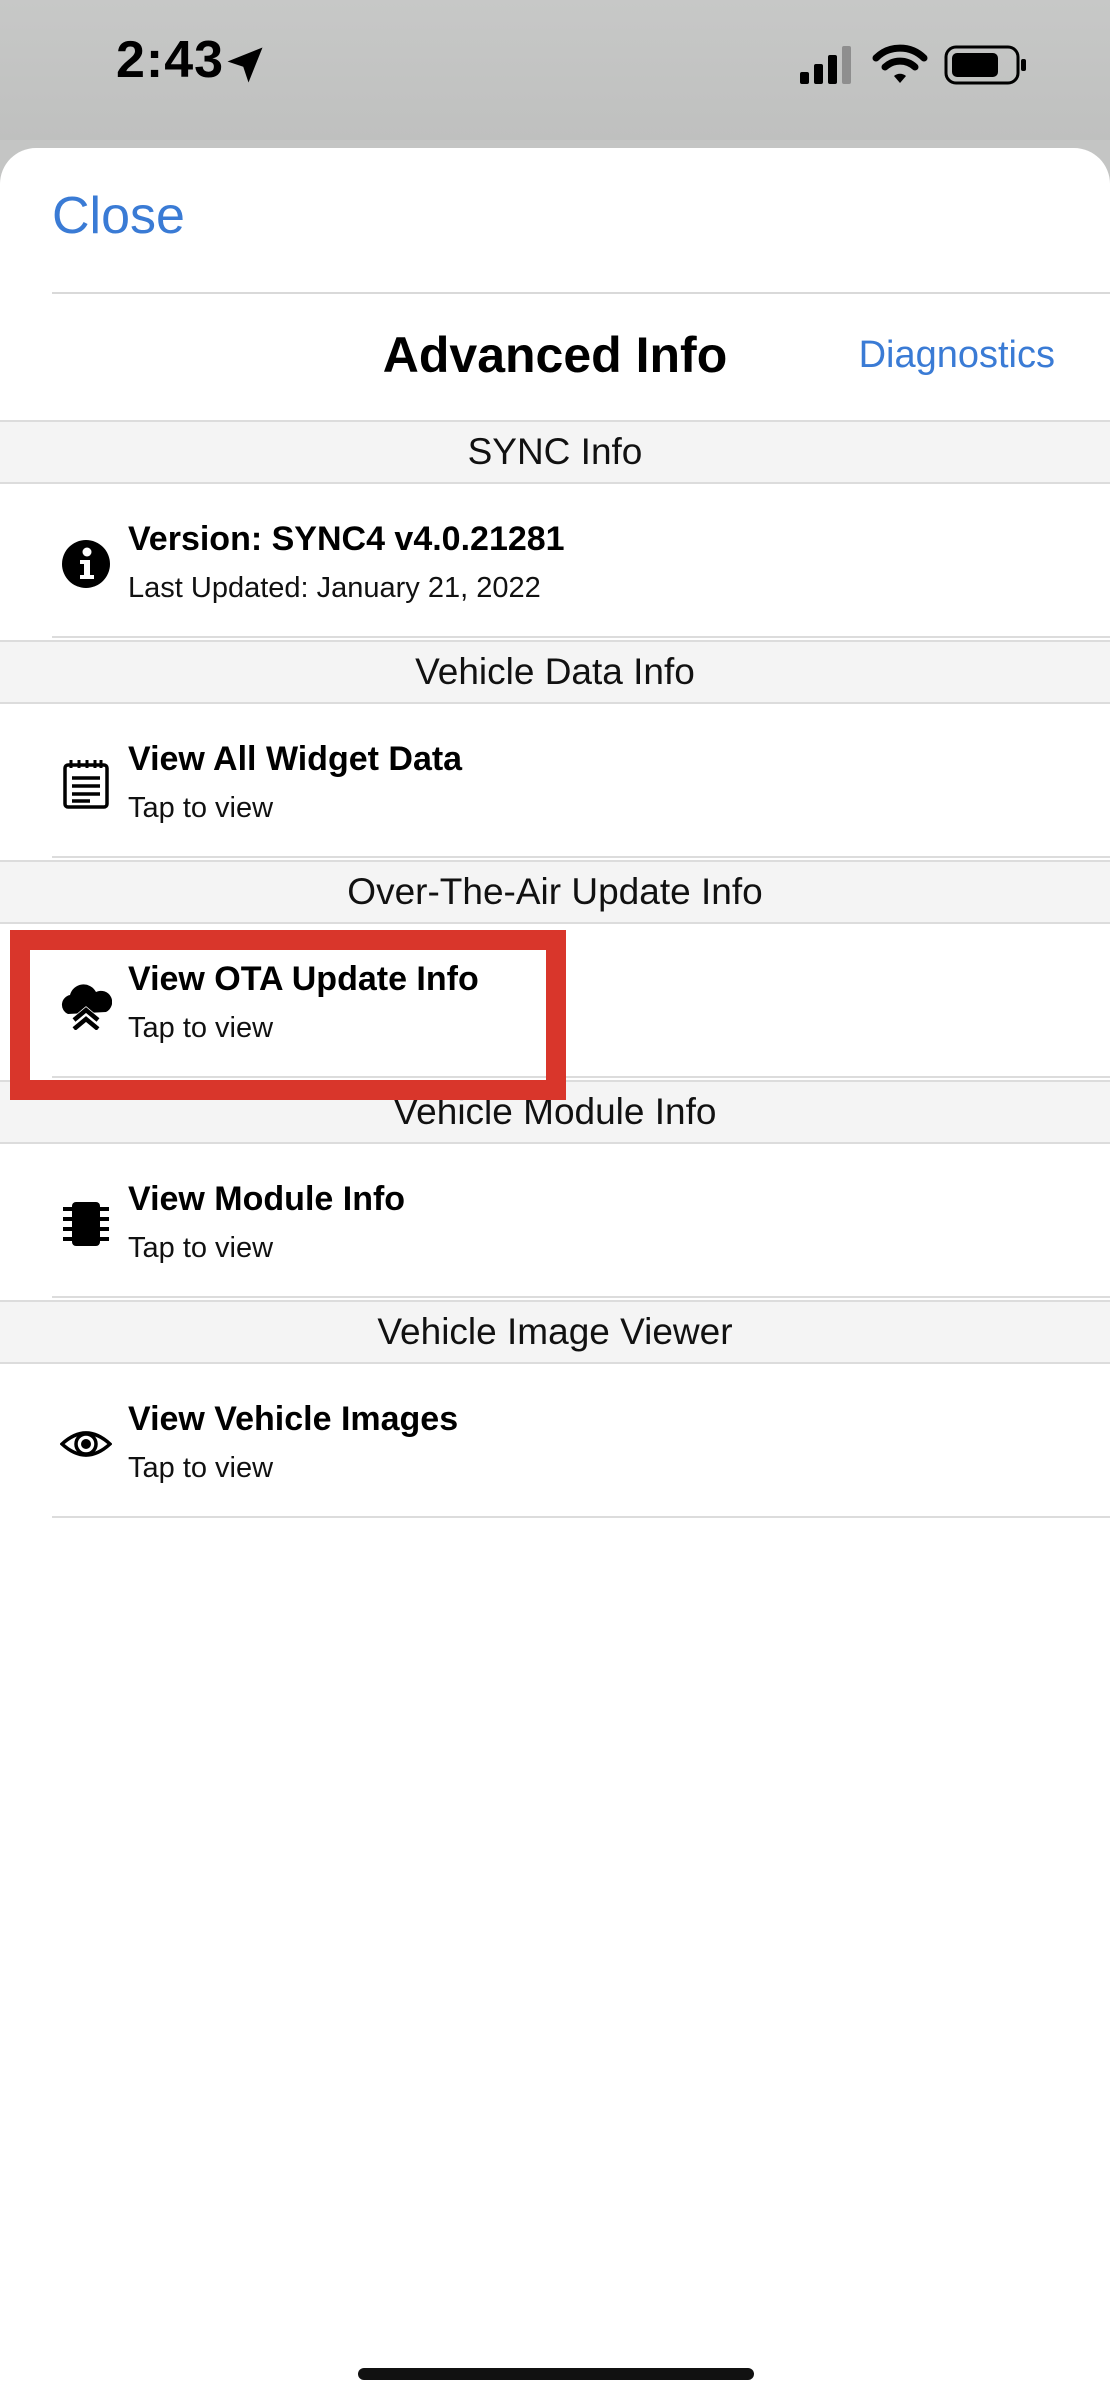 This screenshot has height=2400, width=1110. I want to click on diagnostics-button: Diagnostics, so click(957, 355).